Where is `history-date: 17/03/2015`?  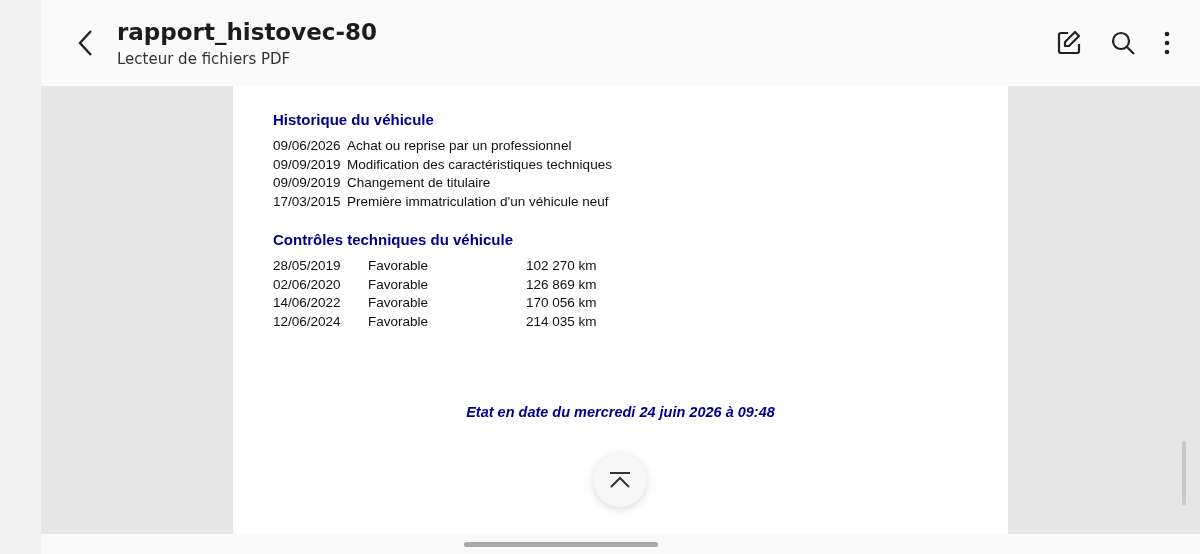
history-date: 17/03/2015 is located at coordinates (307, 201).